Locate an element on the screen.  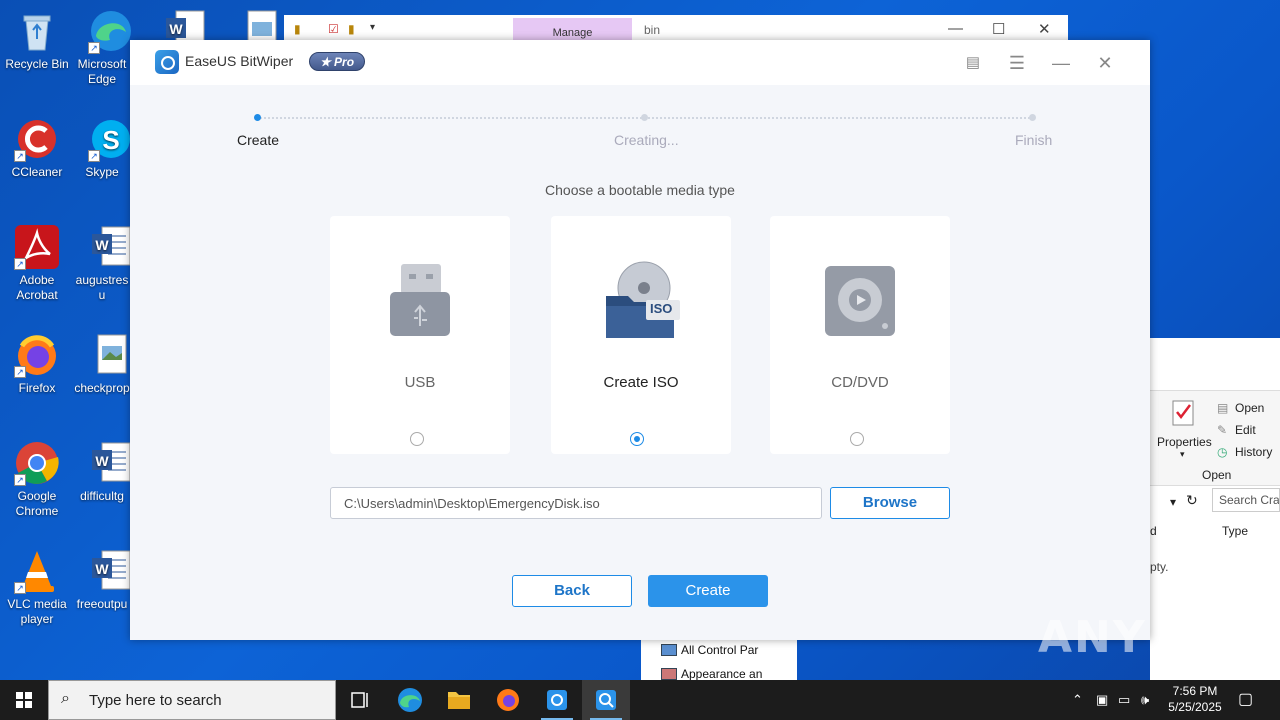
taskbar-file-explorer is located at coordinates (459, 700).